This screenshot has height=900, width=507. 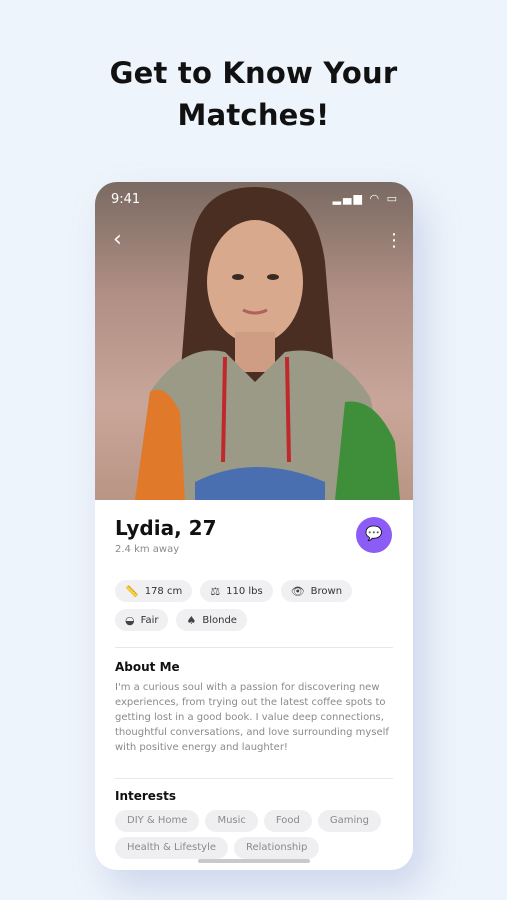 I want to click on chat-bubble-icon: 💬, so click(x=374, y=534).